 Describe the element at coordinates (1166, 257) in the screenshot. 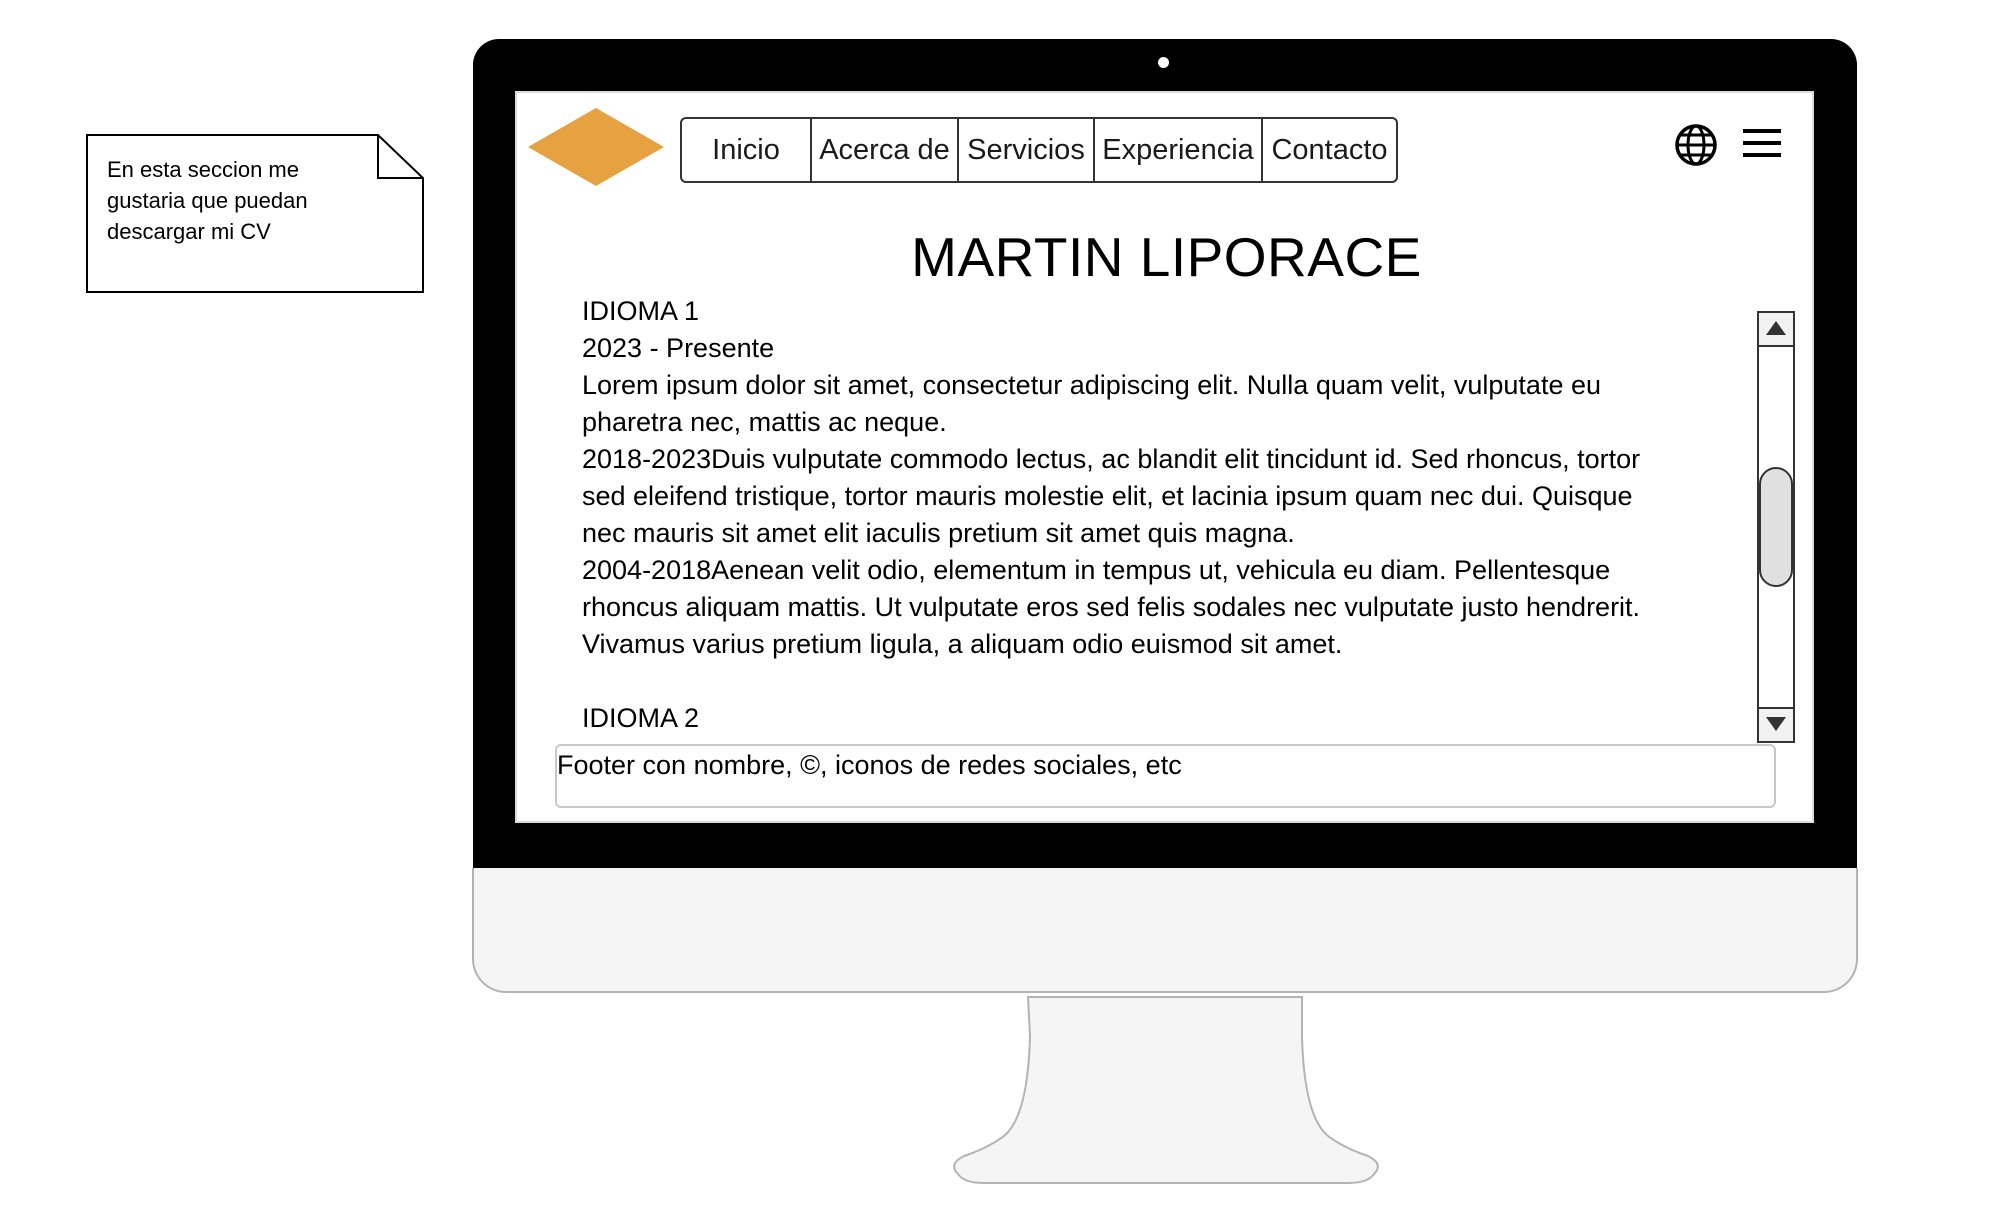

I see `page-title: MARTIN LIPORACE` at that location.